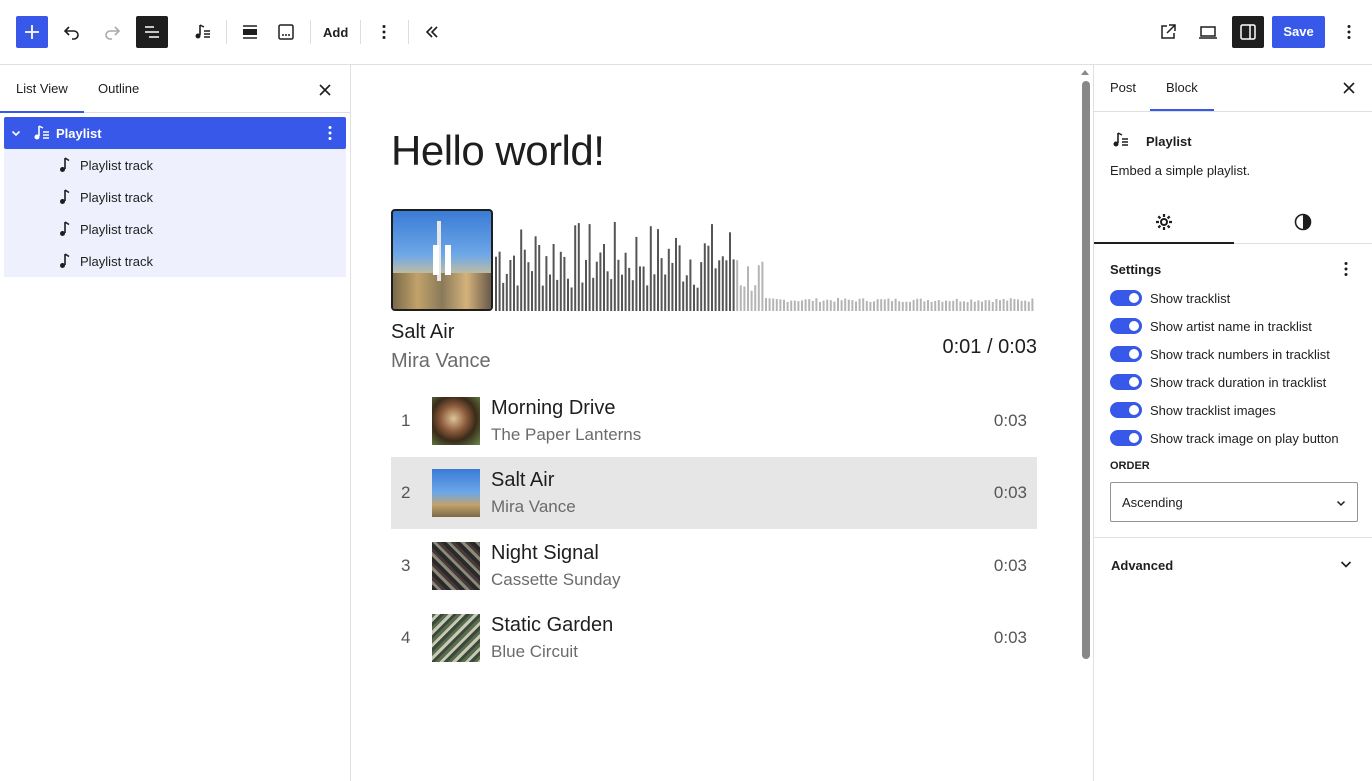  What do you see at coordinates (456, 638) in the screenshot?
I see `track-thumbnail` at bounding box center [456, 638].